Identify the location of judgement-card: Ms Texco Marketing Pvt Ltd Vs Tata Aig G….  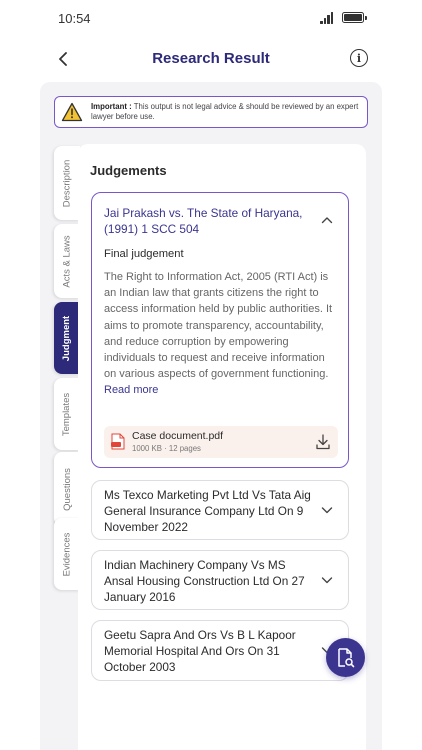
(220, 510).